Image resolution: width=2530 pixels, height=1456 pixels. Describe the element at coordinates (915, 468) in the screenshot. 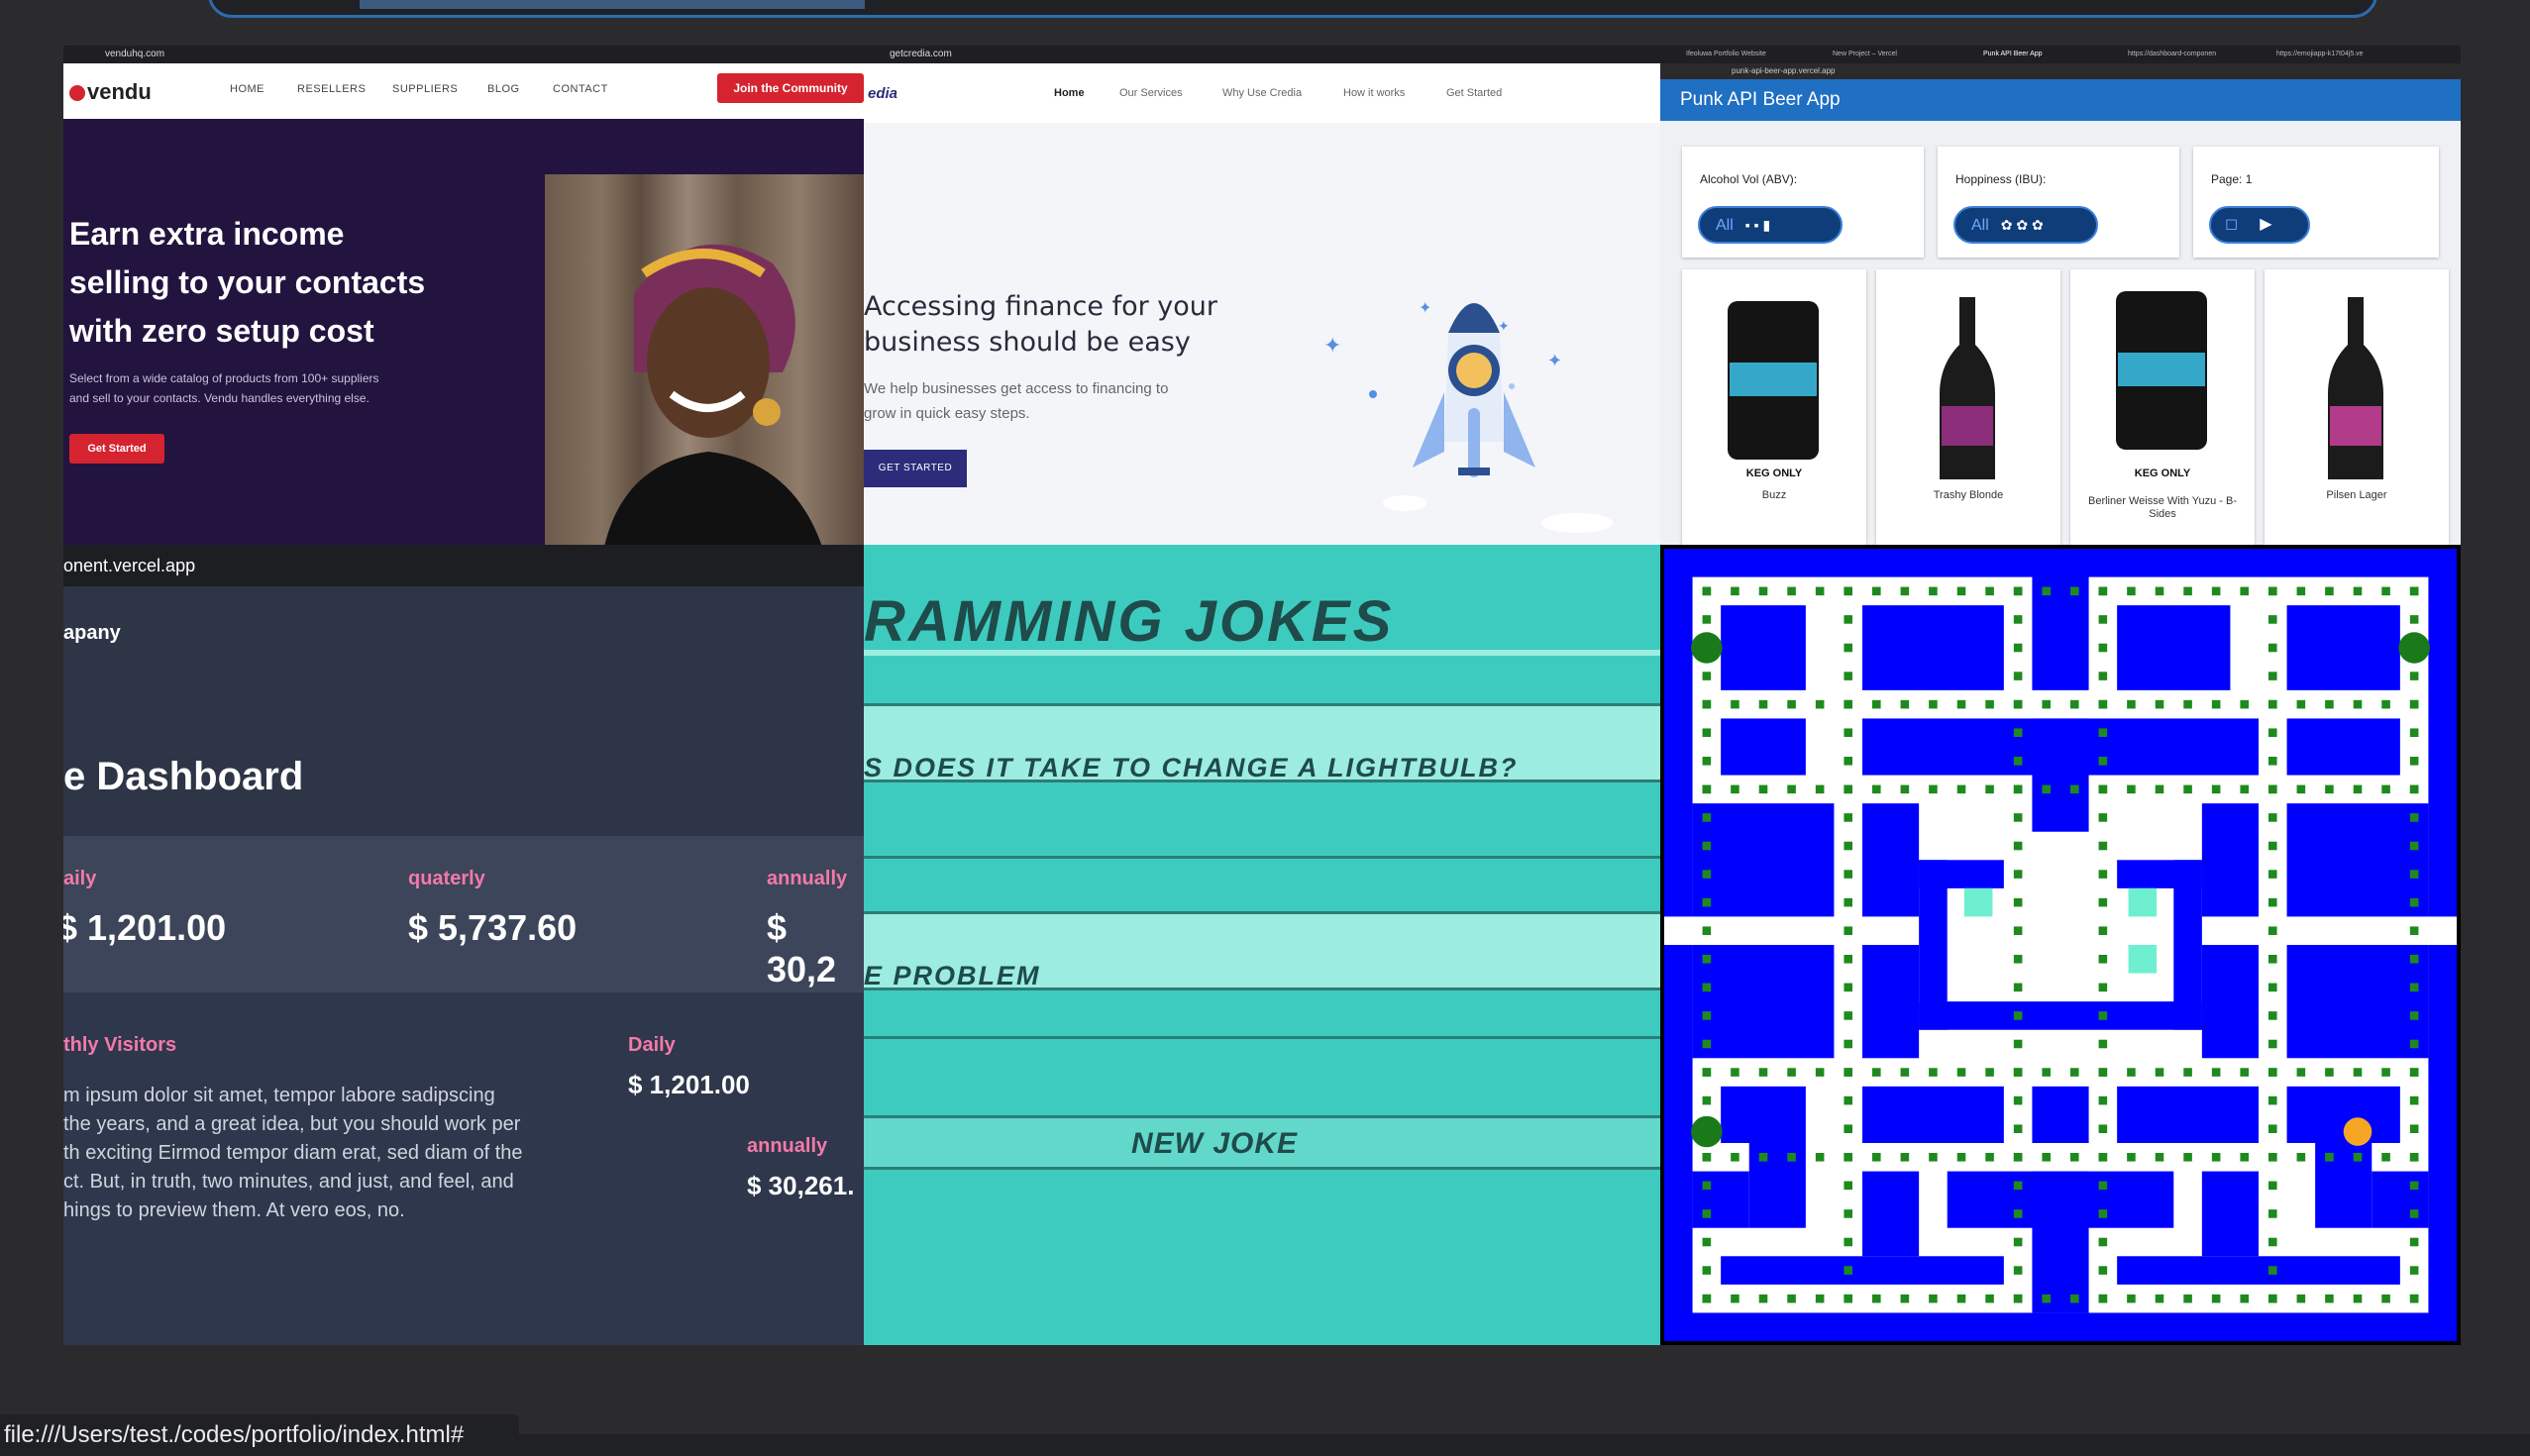

I see `credia-get-started-button: GET STARTED` at that location.